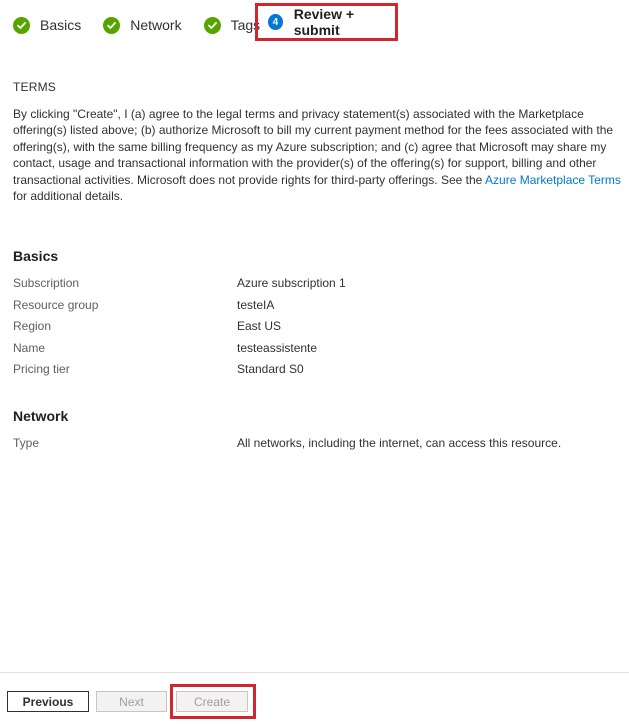 Image resolution: width=629 pixels, height=727 pixels. Describe the element at coordinates (212, 701) in the screenshot. I see `create-button: Create` at that location.